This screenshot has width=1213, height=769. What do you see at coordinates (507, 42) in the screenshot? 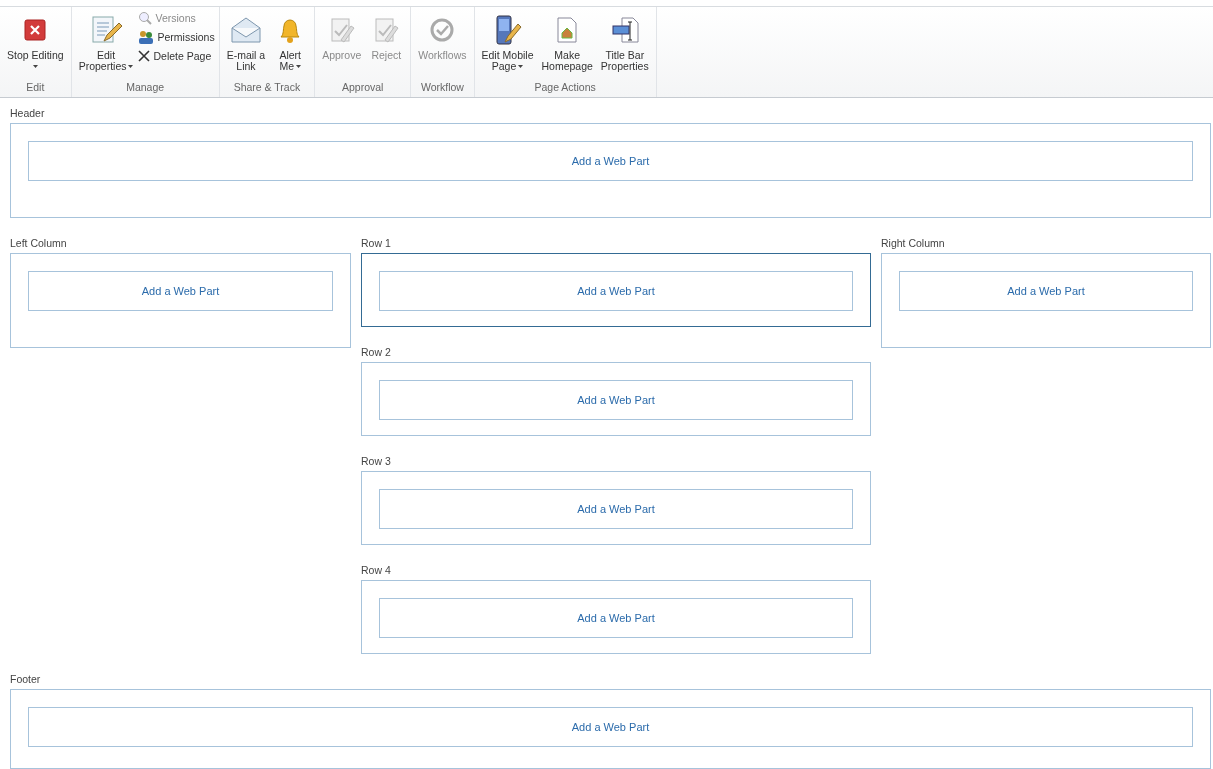
I see `ribbon-button: Edit Mobile Page` at bounding box center [507, 42].